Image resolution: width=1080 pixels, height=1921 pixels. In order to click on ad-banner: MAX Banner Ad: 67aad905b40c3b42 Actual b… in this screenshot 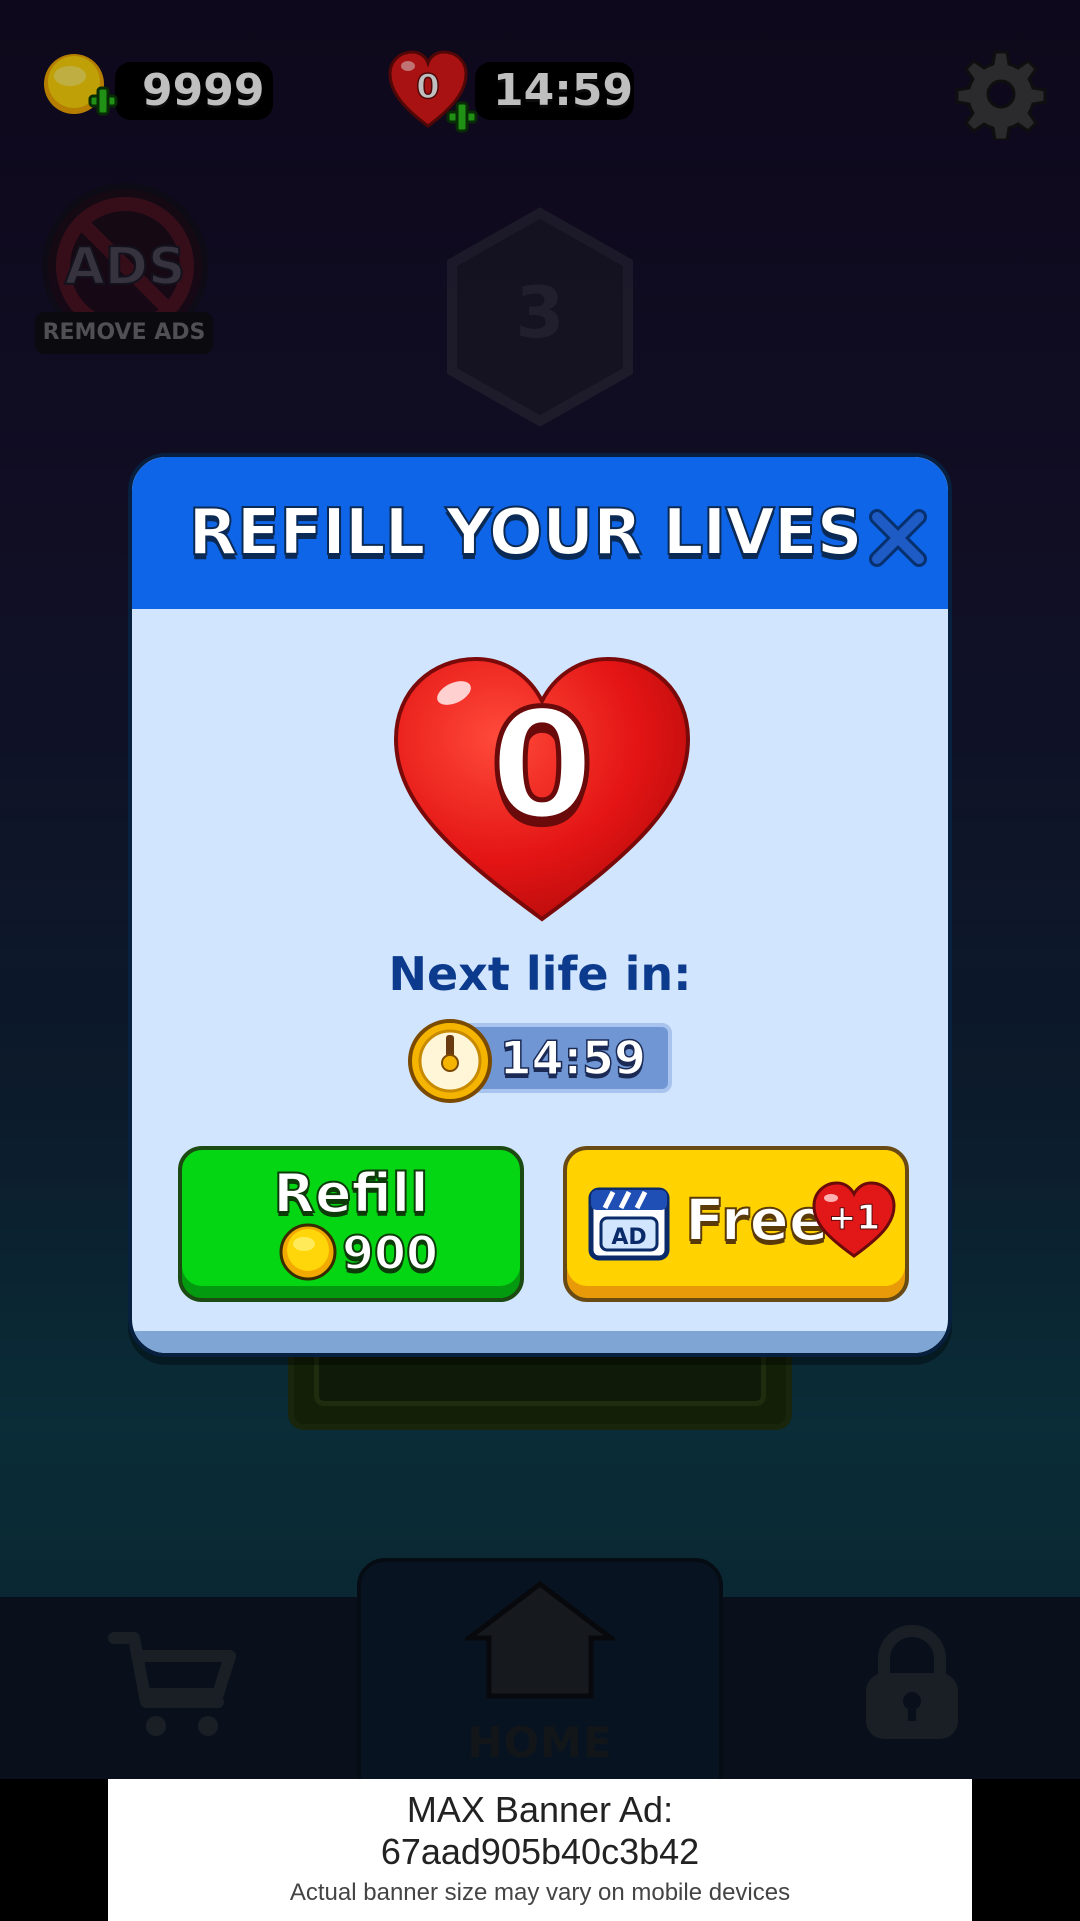, I will do `click(540, 1850)`.